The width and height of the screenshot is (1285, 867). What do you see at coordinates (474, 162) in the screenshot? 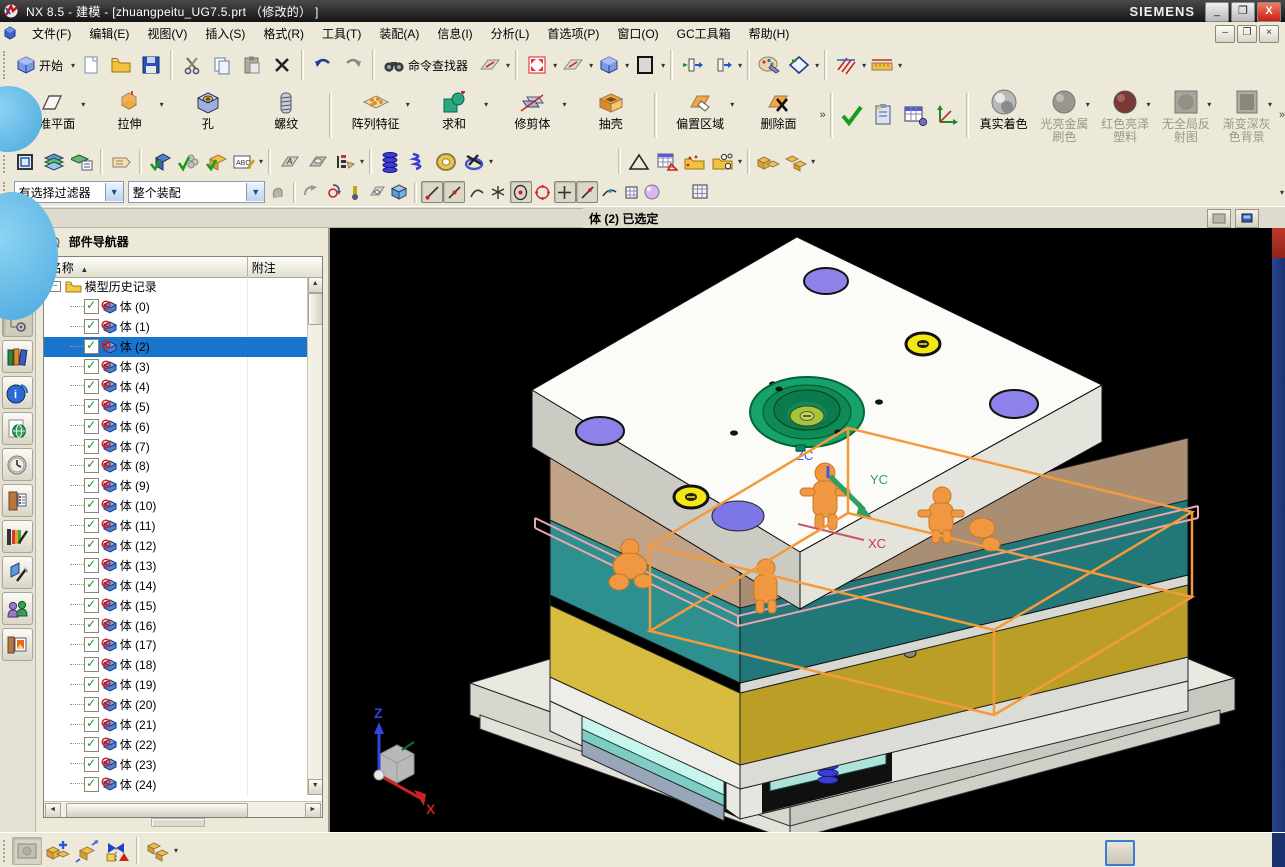
I see `suppress-spring-button` at bounding box center [474, 162].